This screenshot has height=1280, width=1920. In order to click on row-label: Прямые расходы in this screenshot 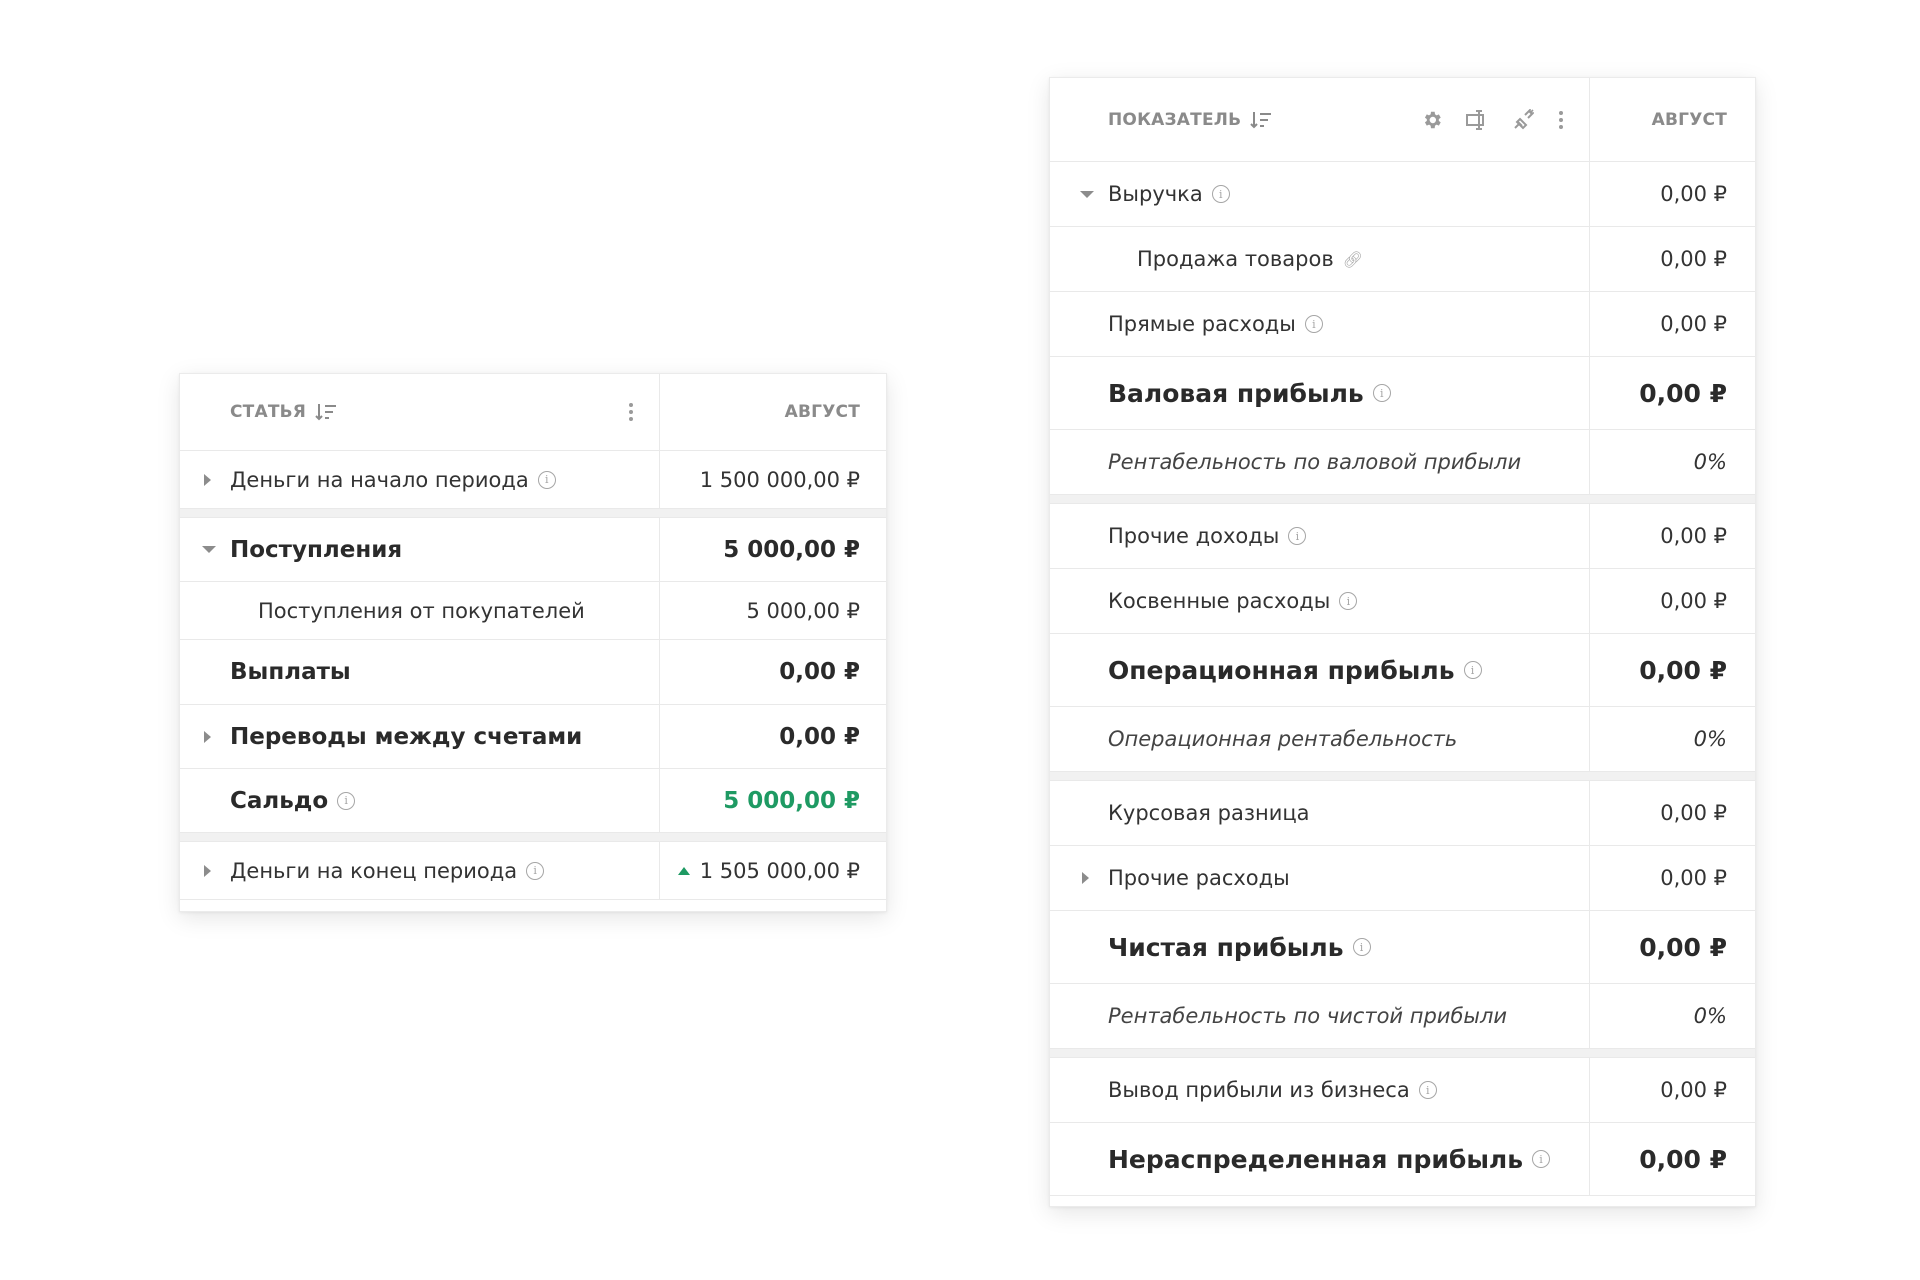, I will do `click(1202, 324)`.